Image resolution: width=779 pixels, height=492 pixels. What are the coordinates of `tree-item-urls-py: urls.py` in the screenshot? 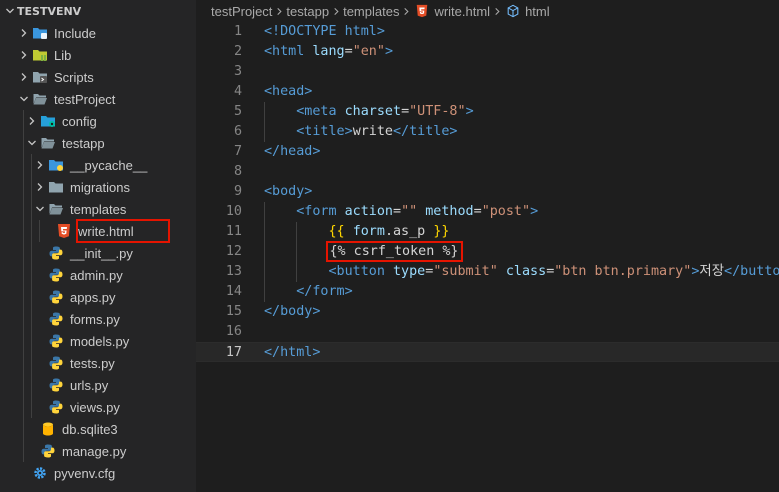 It's located at (98, 385).